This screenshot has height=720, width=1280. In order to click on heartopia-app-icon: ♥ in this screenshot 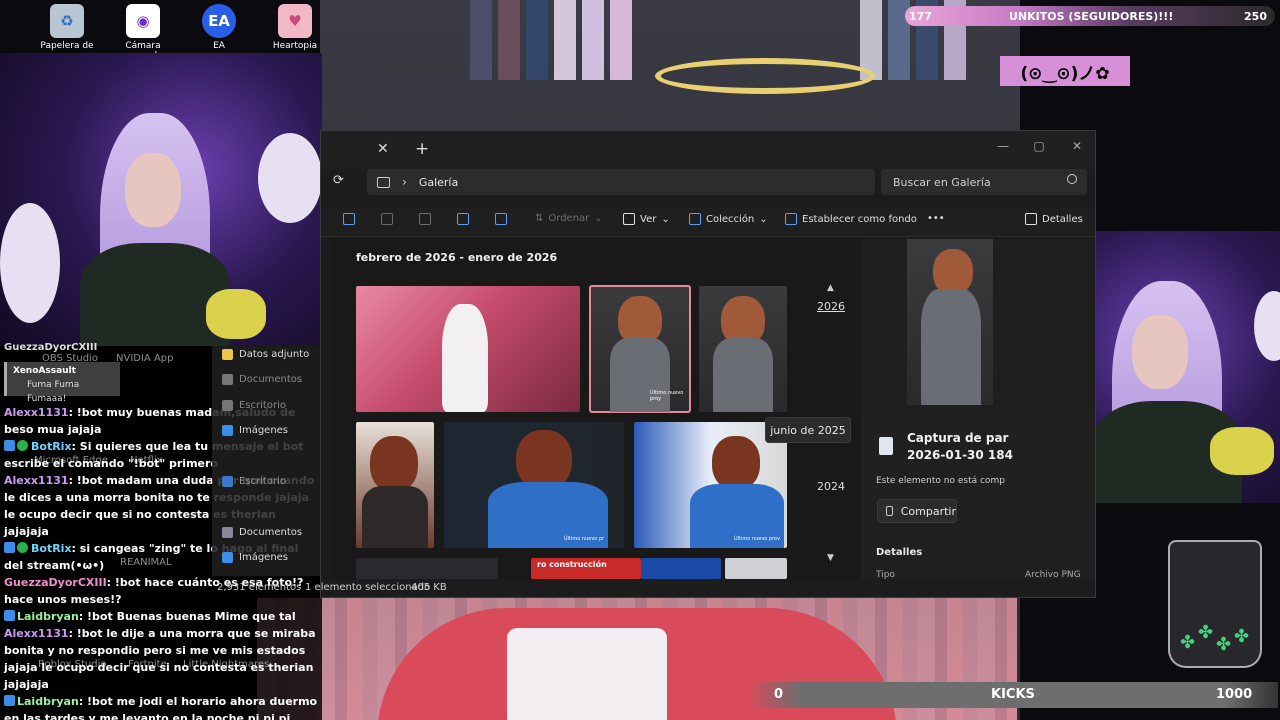, I will do `click(295, 21)`.